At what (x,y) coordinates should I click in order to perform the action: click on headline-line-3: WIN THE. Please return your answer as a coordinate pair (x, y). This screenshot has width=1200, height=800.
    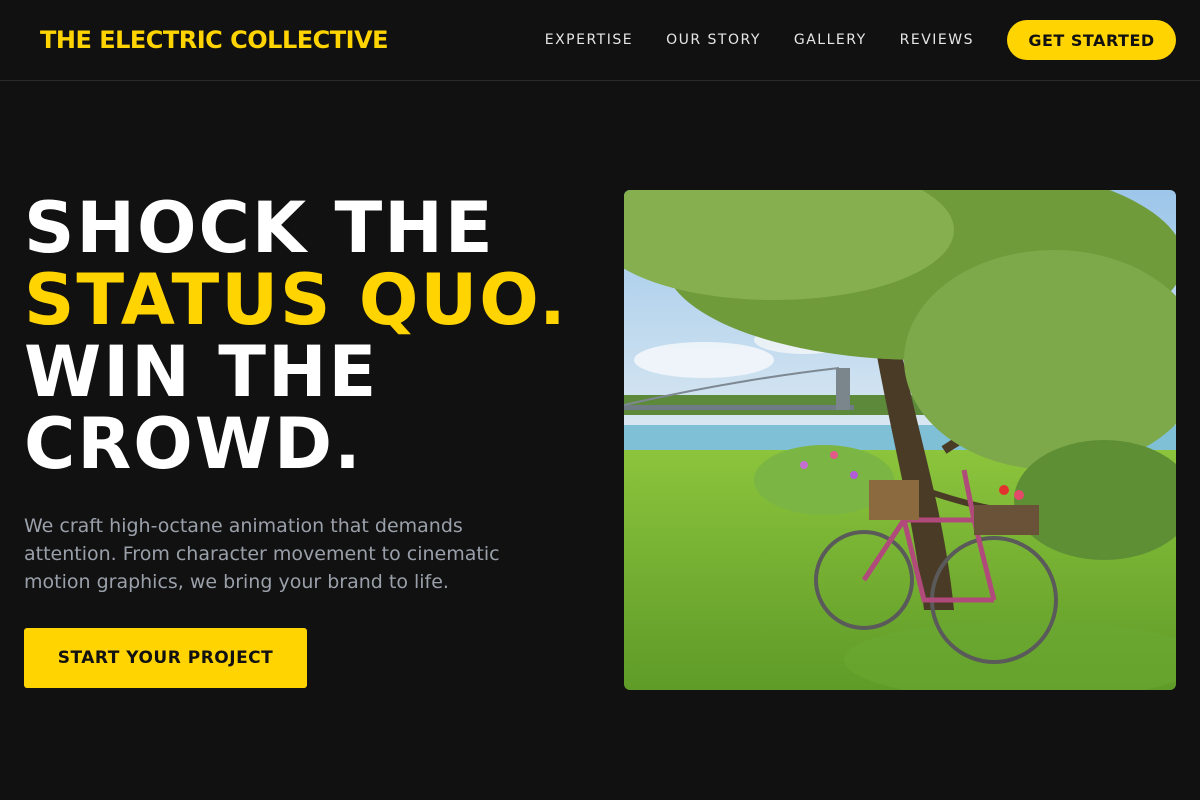
    Looking at the image, I should click on (201, 372).